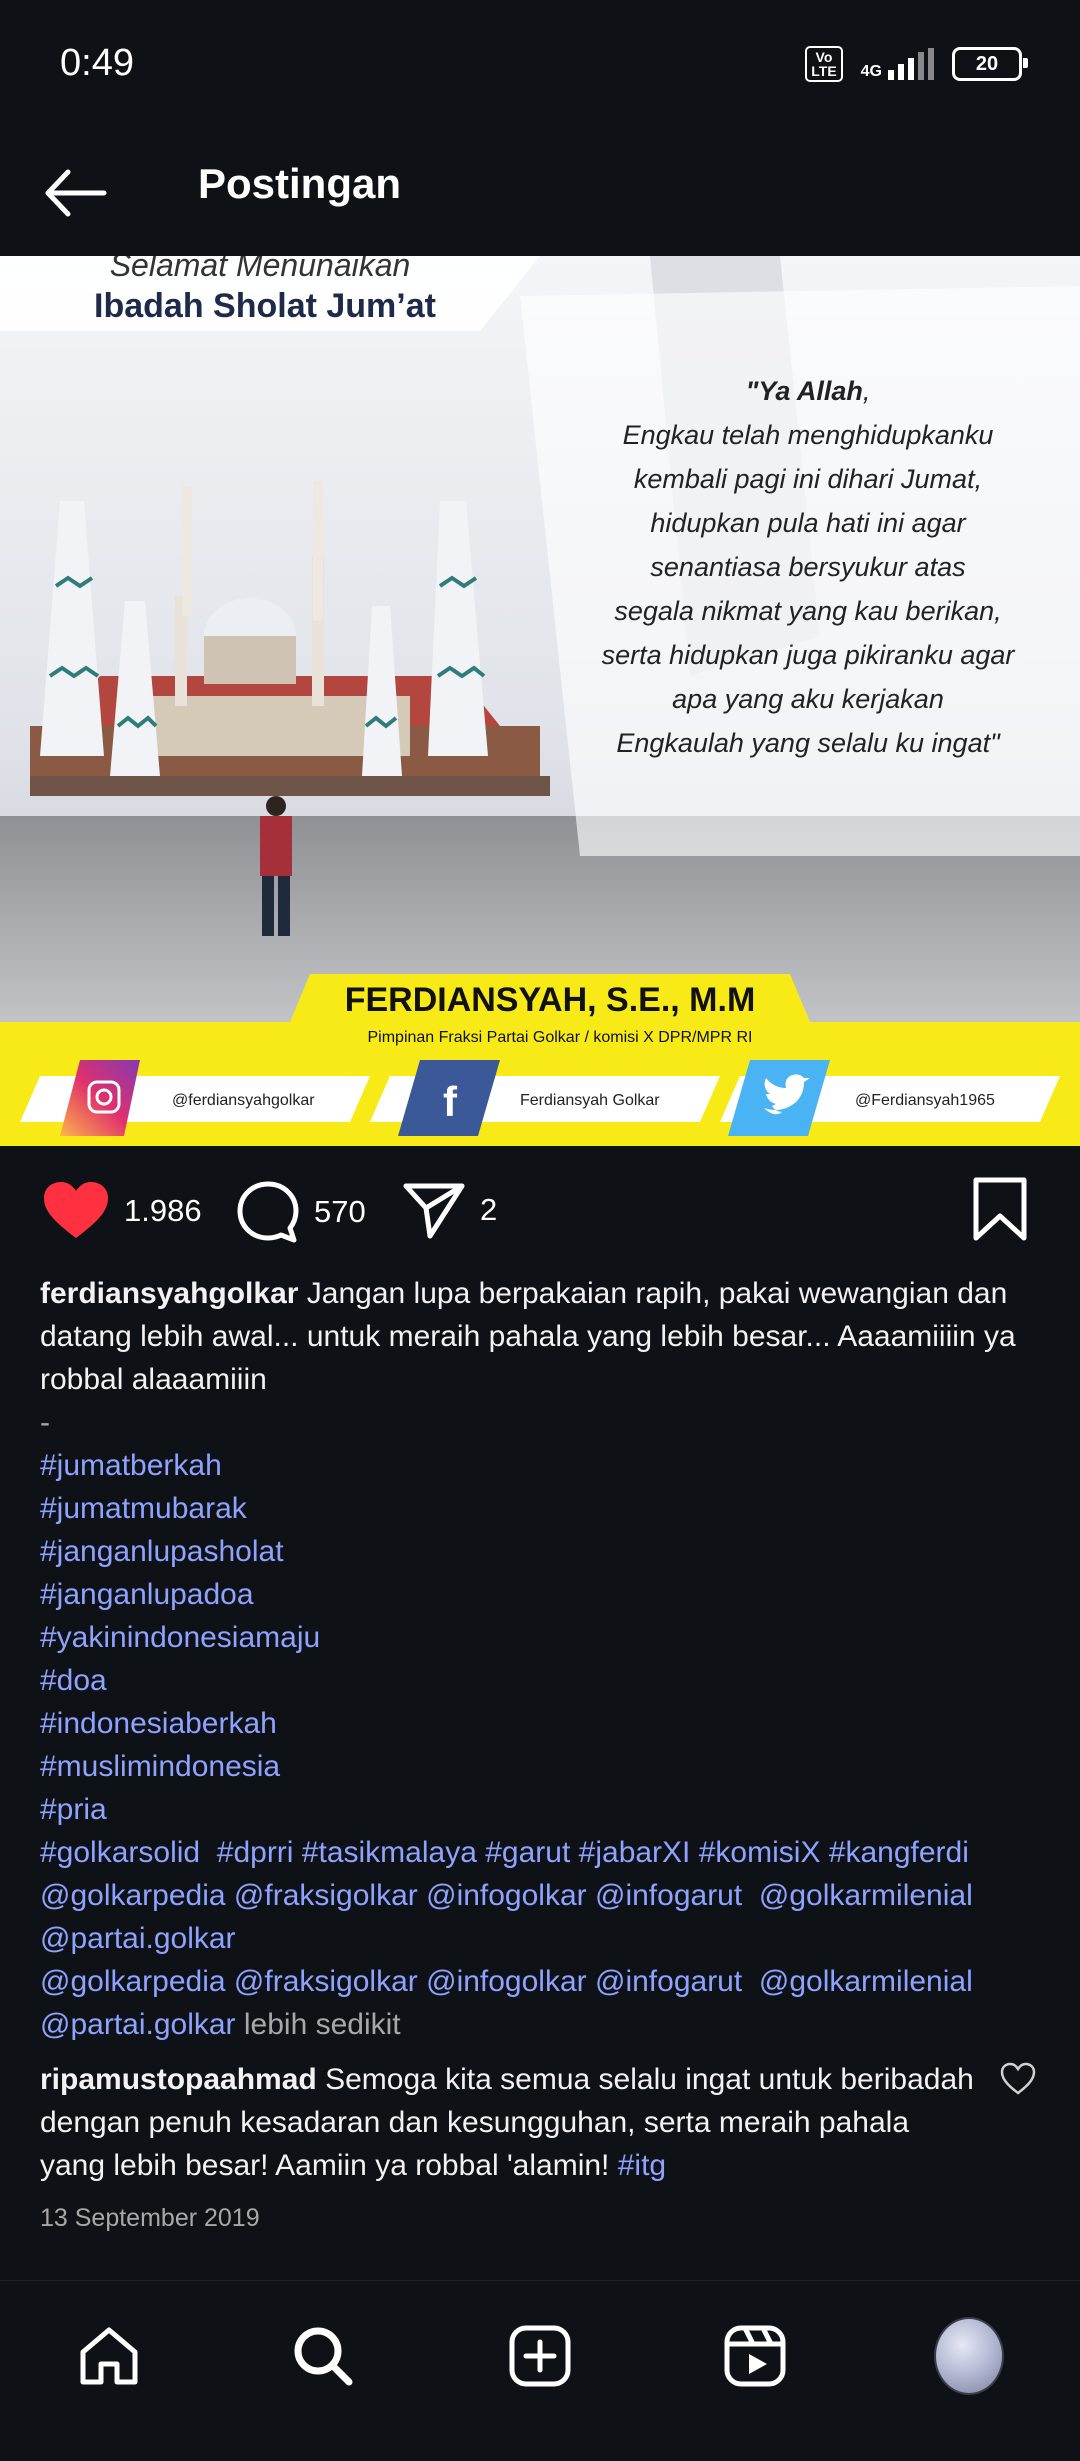 The height and width of the screenshot is (2461, 1080). Describe the element at coordinates (540, 1766) in the screenshot. I see `hashtag: #muslimindonesia` at that location.